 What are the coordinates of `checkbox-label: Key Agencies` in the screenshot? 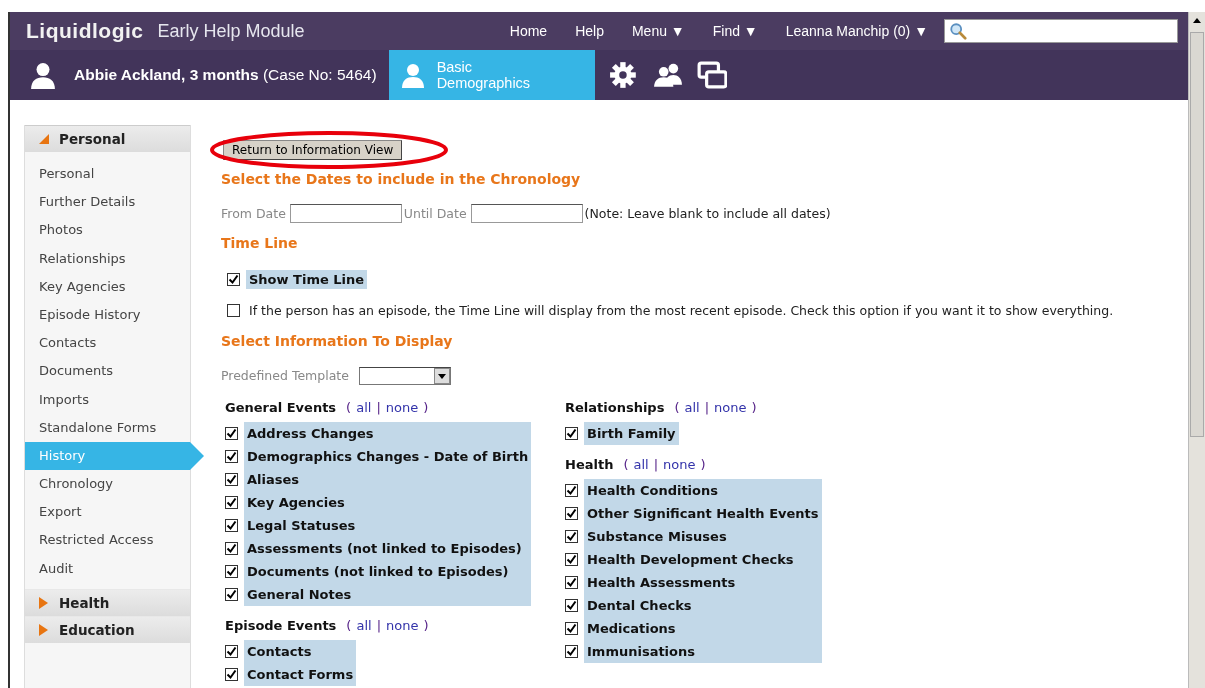 It's located at (388, 502).